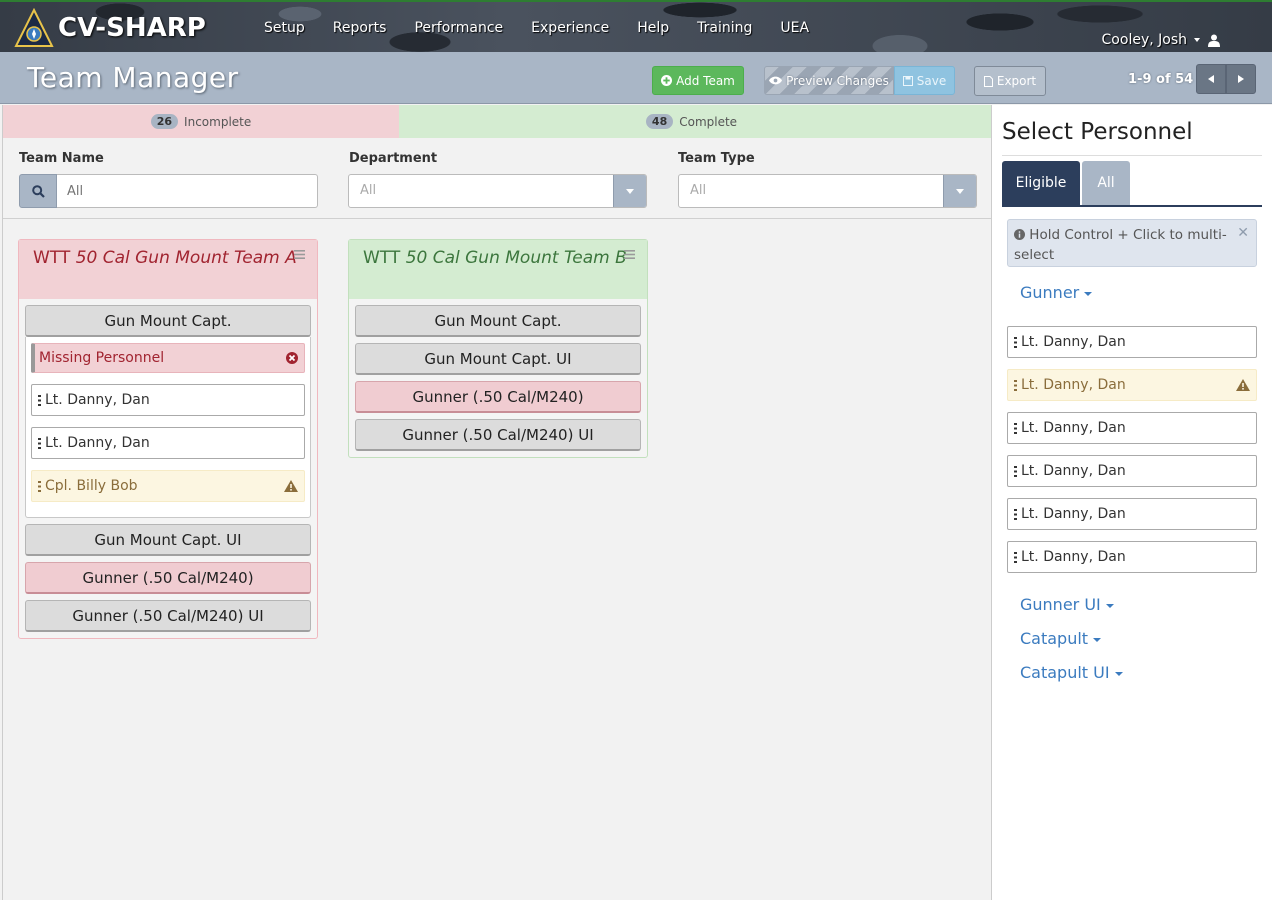 The height and width of the screenshot is (900, 1272). I want to click on department-caret, so click(629, 191).